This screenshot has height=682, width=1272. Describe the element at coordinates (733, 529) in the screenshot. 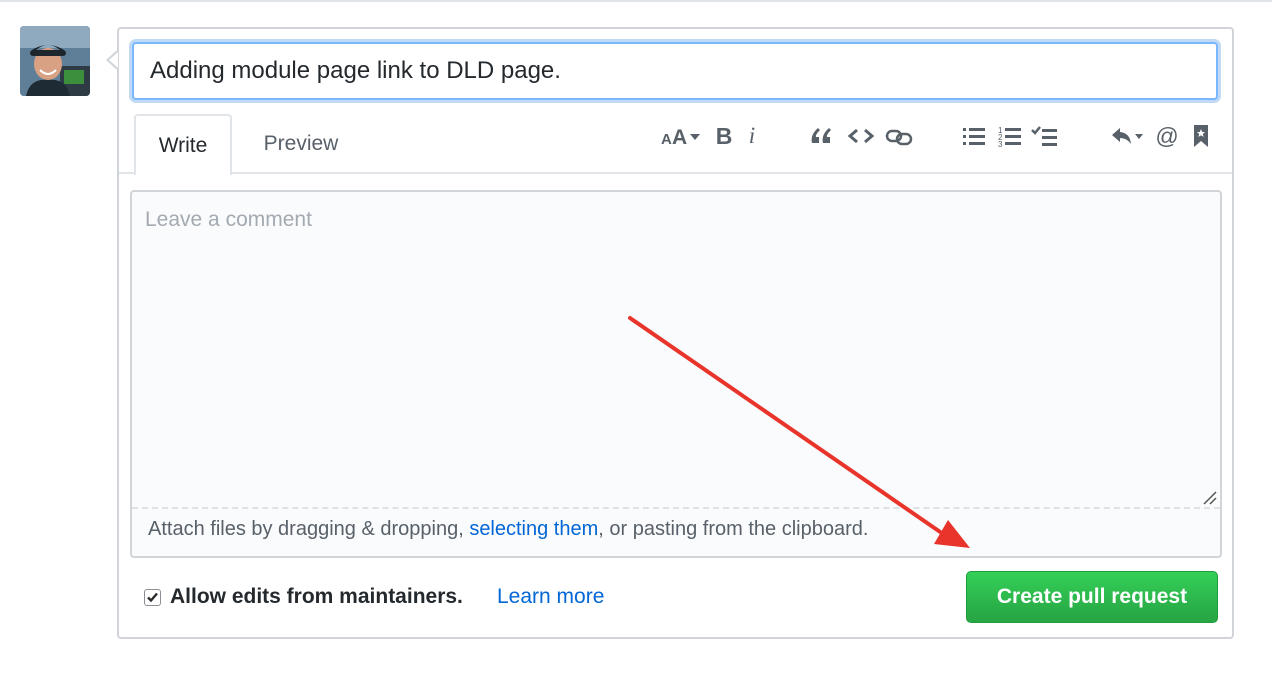

I see `attach-suffix: , or pasting from the clipboard.` at that location.